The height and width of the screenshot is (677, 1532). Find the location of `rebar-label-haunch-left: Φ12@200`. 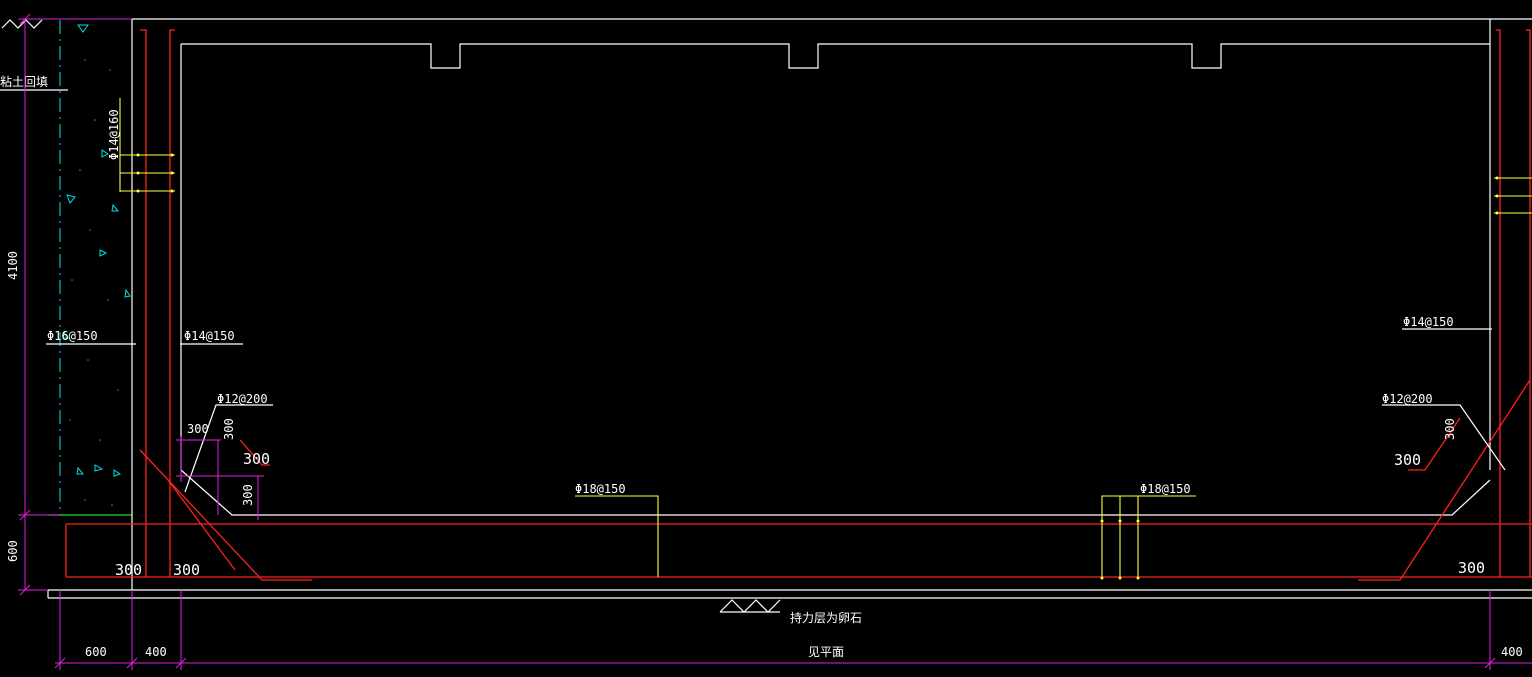

rebar-label-haunch-left: Φ12@200 is located at coordinates (242, 399).